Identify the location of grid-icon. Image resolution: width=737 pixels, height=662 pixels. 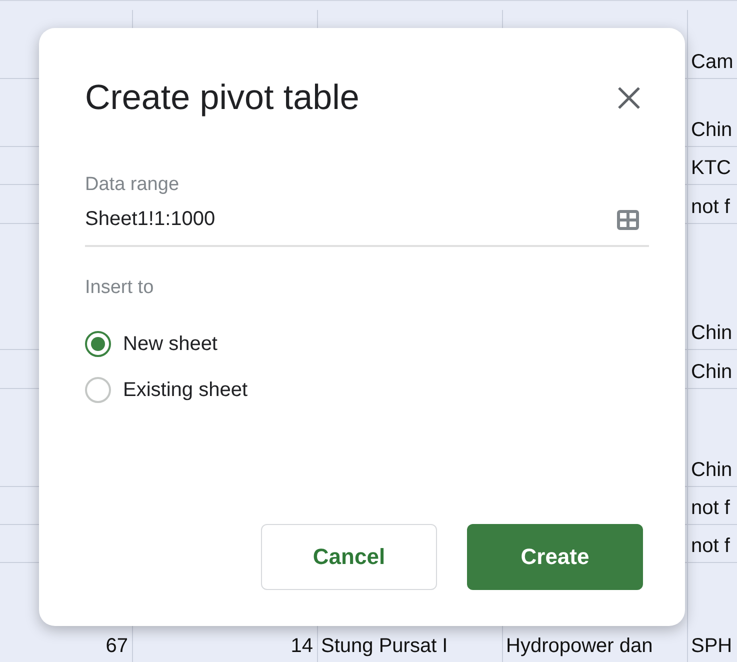
(628, 220).